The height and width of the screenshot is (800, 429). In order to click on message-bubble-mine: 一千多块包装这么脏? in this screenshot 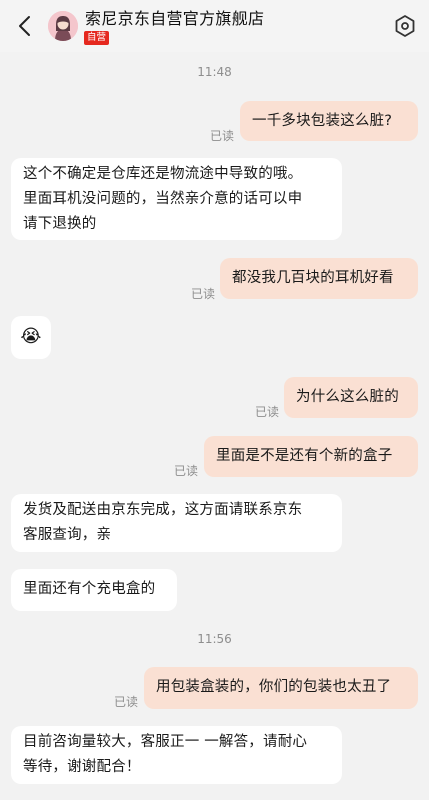, I will do `click(329, 121)`.